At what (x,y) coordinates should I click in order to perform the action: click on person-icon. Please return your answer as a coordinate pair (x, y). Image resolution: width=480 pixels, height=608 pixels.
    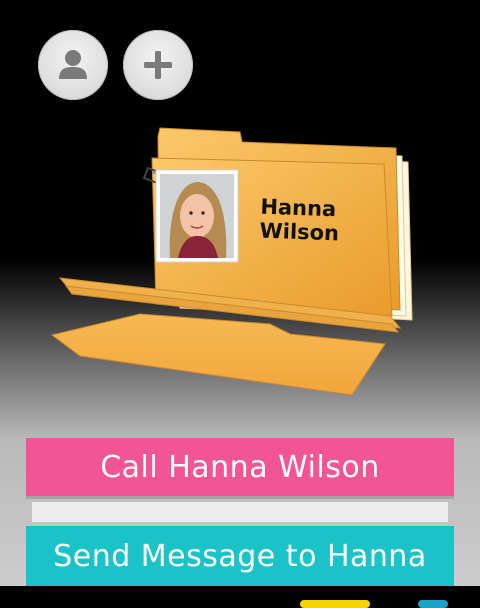
    Looking at the image, I should click on (73, 64).